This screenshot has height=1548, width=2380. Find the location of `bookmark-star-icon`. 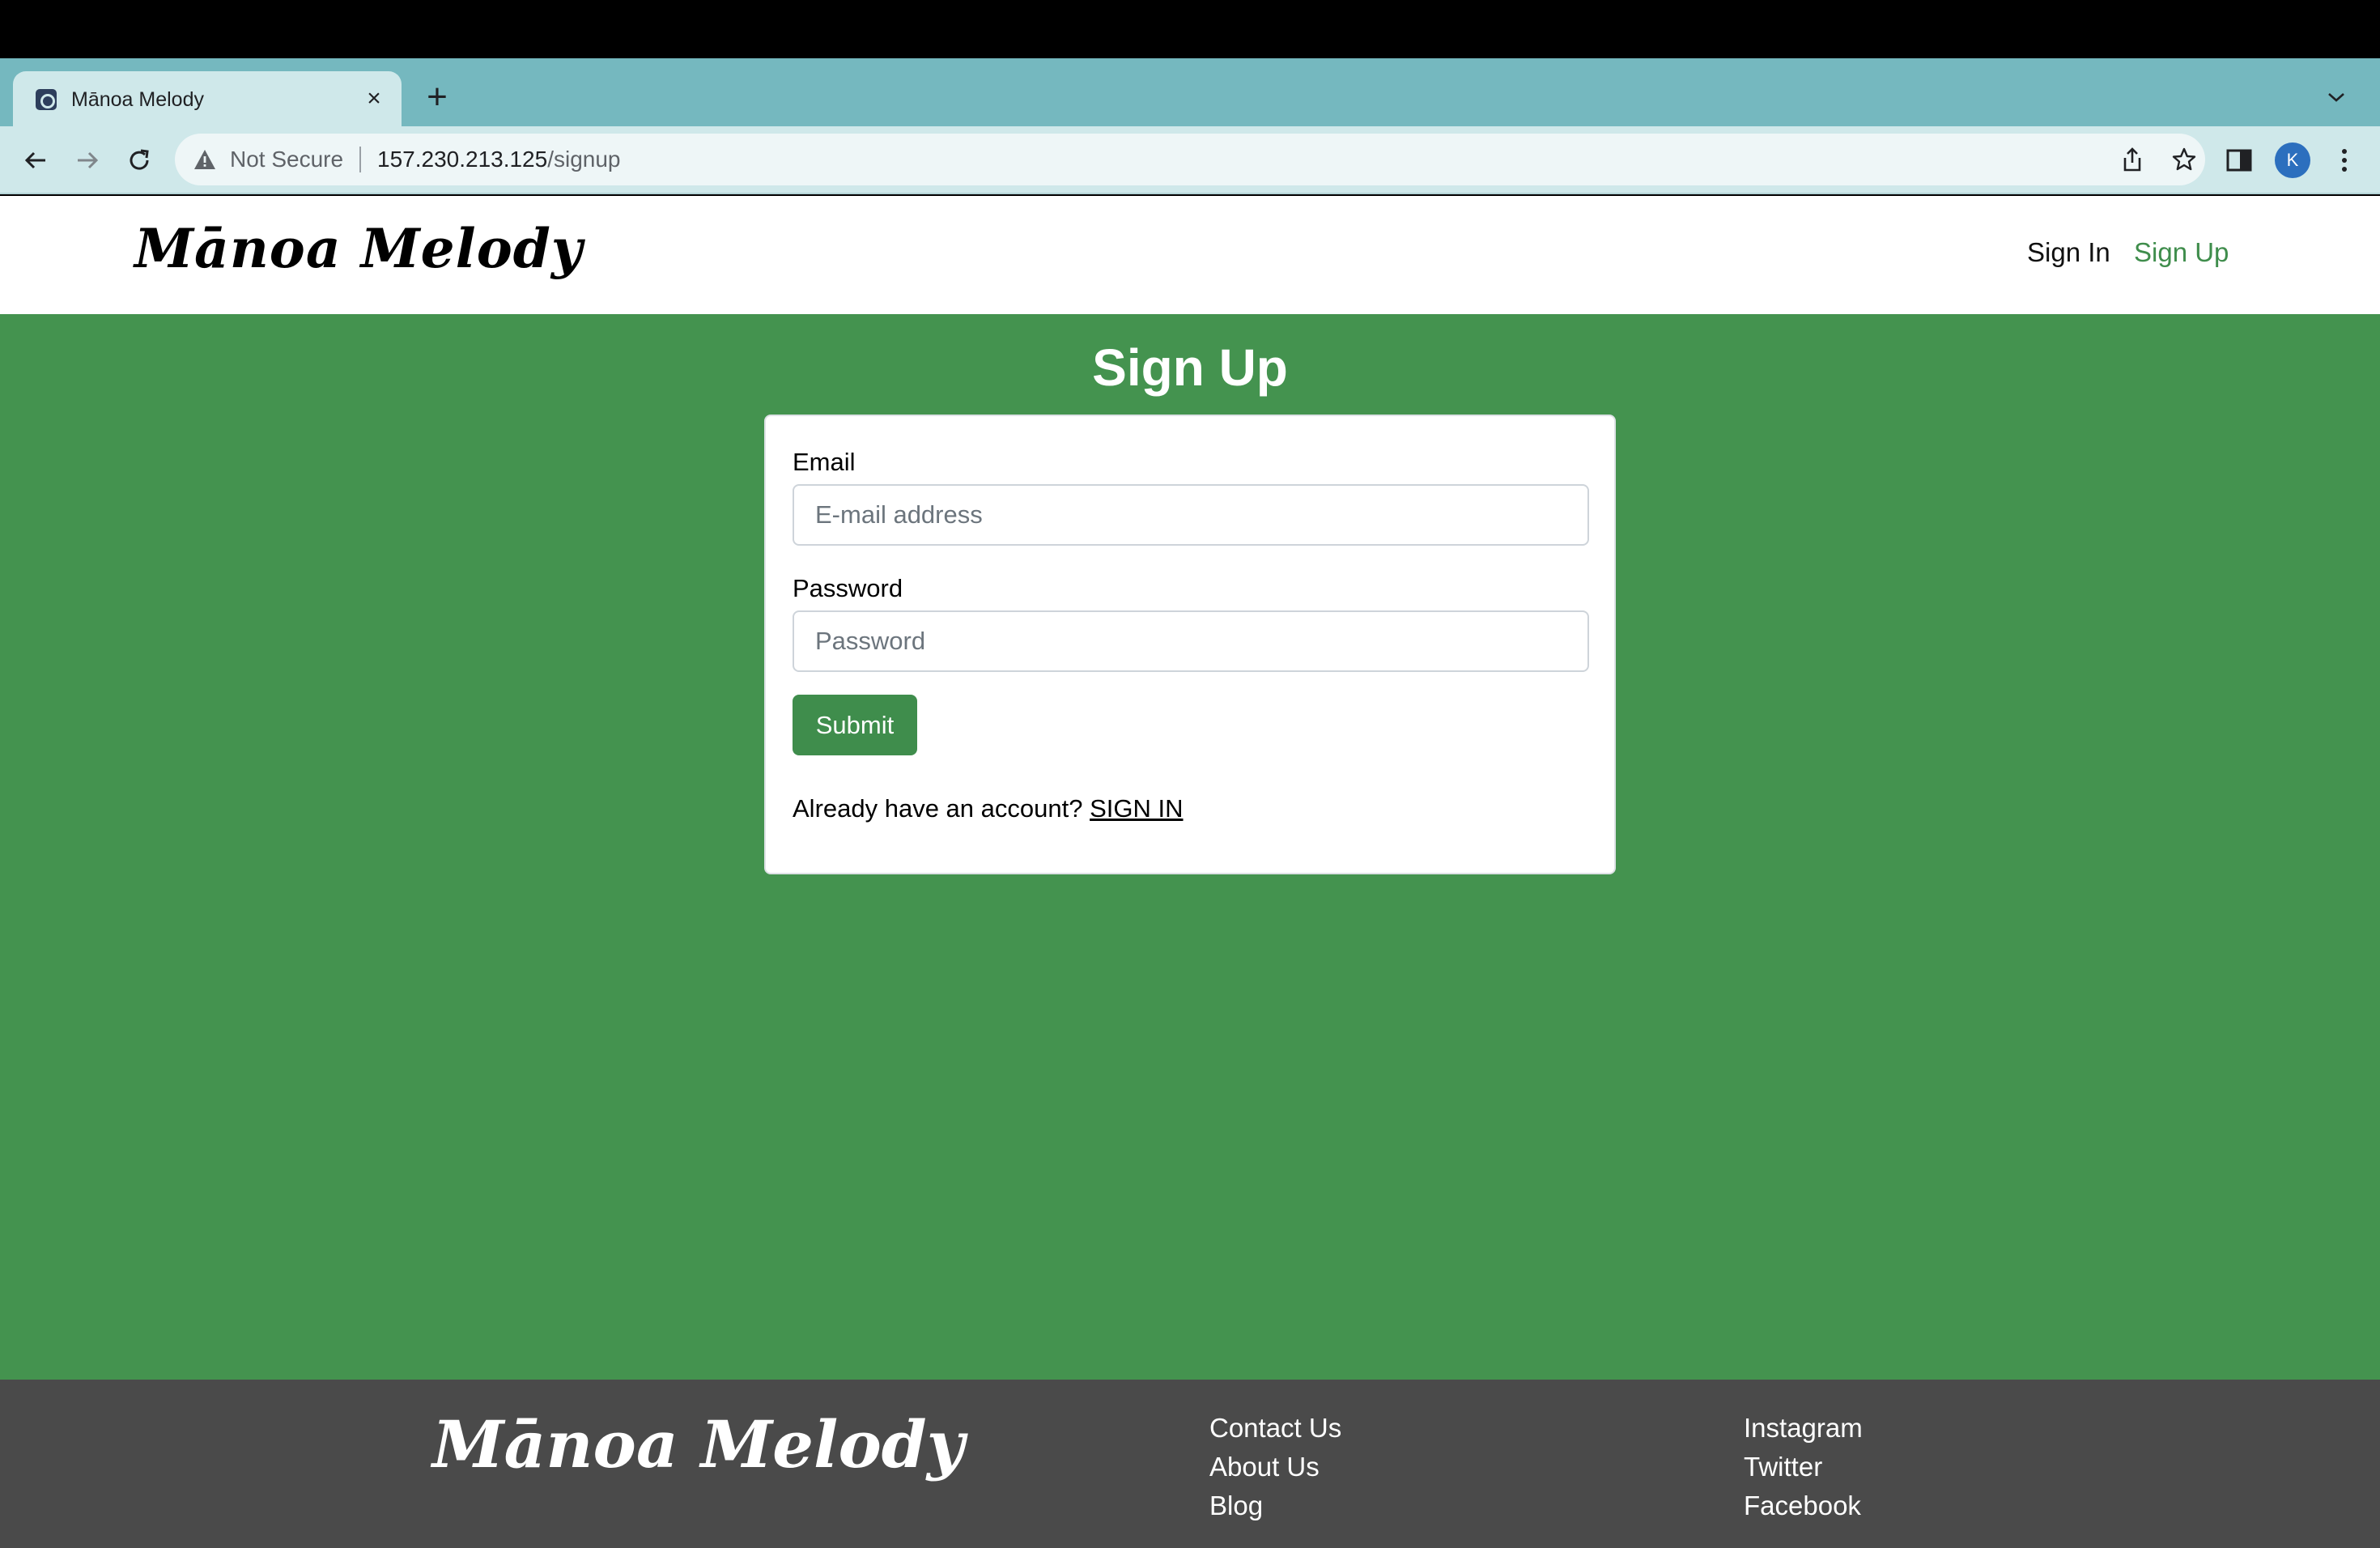

bookmark-star-icon is located at coordinates (2184, 159).